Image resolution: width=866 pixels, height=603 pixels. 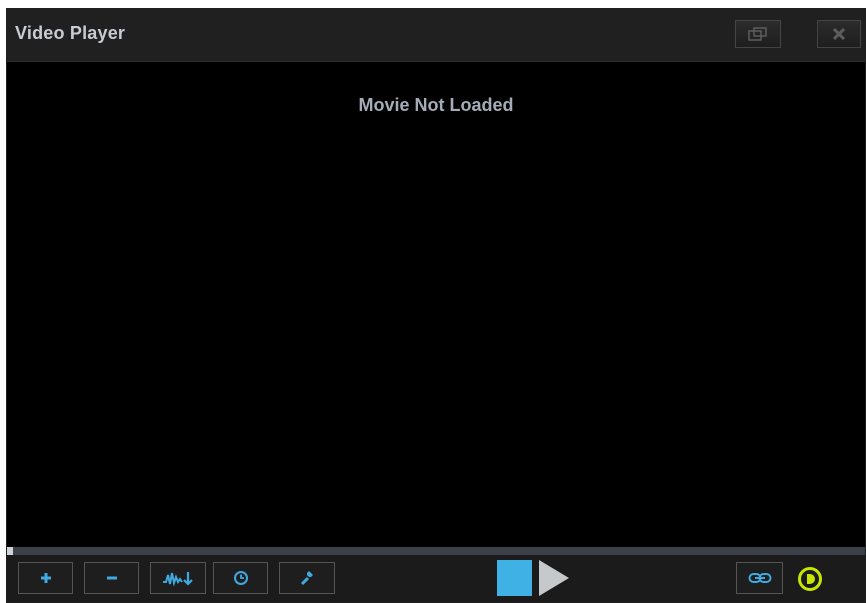 I want to click on play-button, so click(x=554, y=578).